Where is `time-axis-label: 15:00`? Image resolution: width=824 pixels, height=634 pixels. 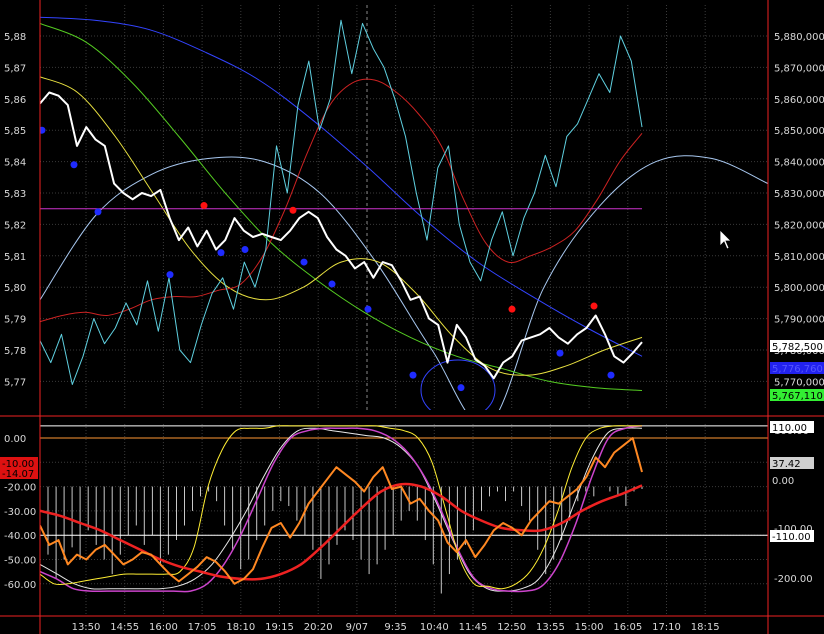 time-axis-label: 15:00 is located at coordinates (589, 627).